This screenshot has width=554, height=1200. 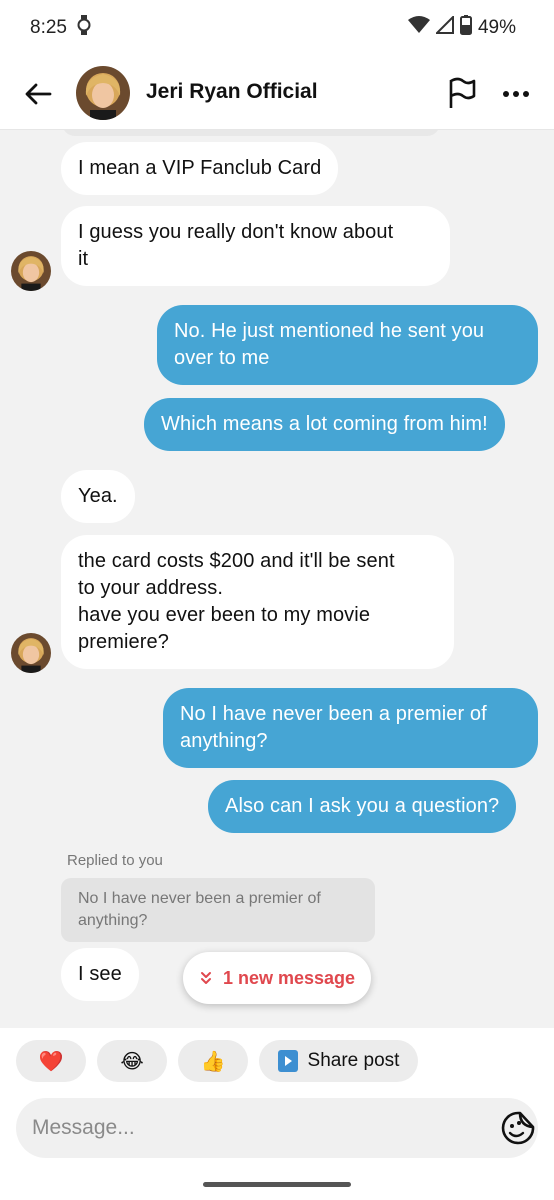 What do you see at coordinates (236, 232) in the screenshot?
I see `message-text: I guess you really don't know about` at bounding box center [236, 232].